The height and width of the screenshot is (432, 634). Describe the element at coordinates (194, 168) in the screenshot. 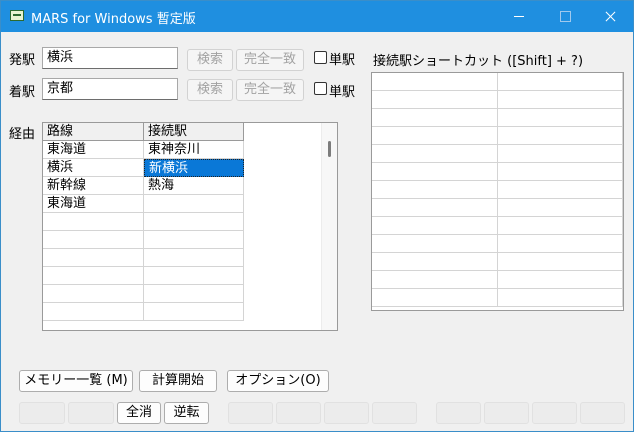

I see `route-station-cell: 新横浜` at that location.